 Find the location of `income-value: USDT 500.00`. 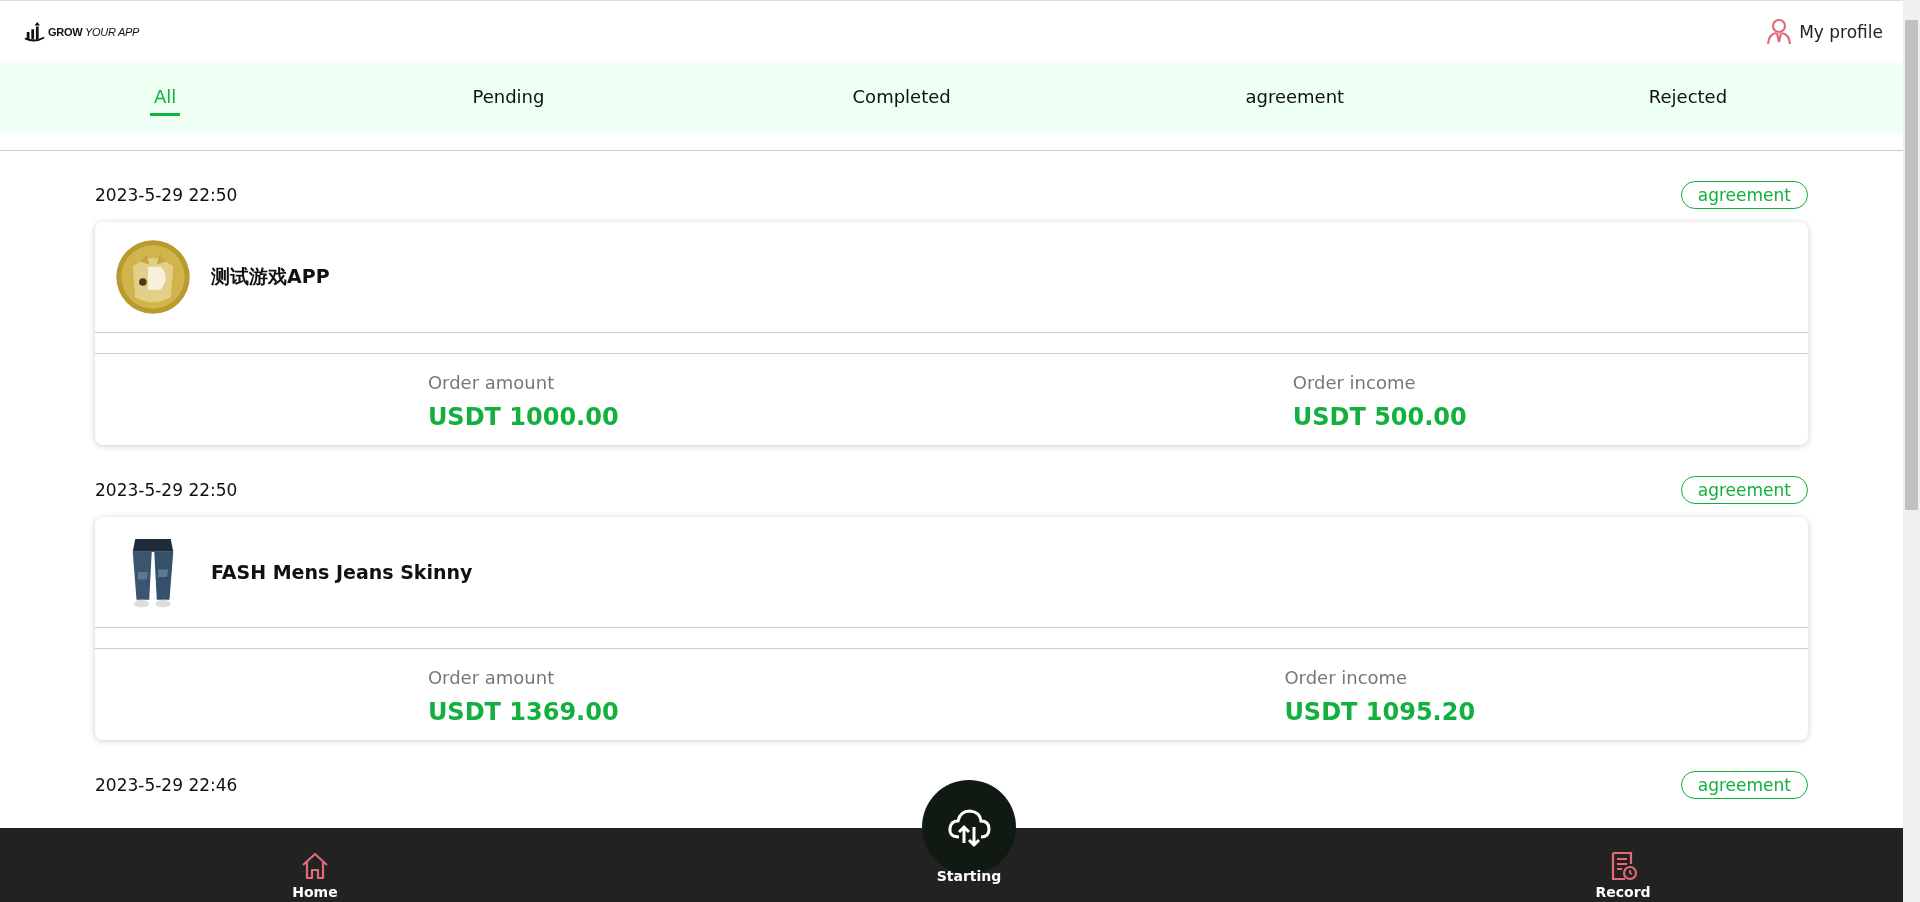

income-value: USDT 500.00 is located at coordinates (1379, 417).